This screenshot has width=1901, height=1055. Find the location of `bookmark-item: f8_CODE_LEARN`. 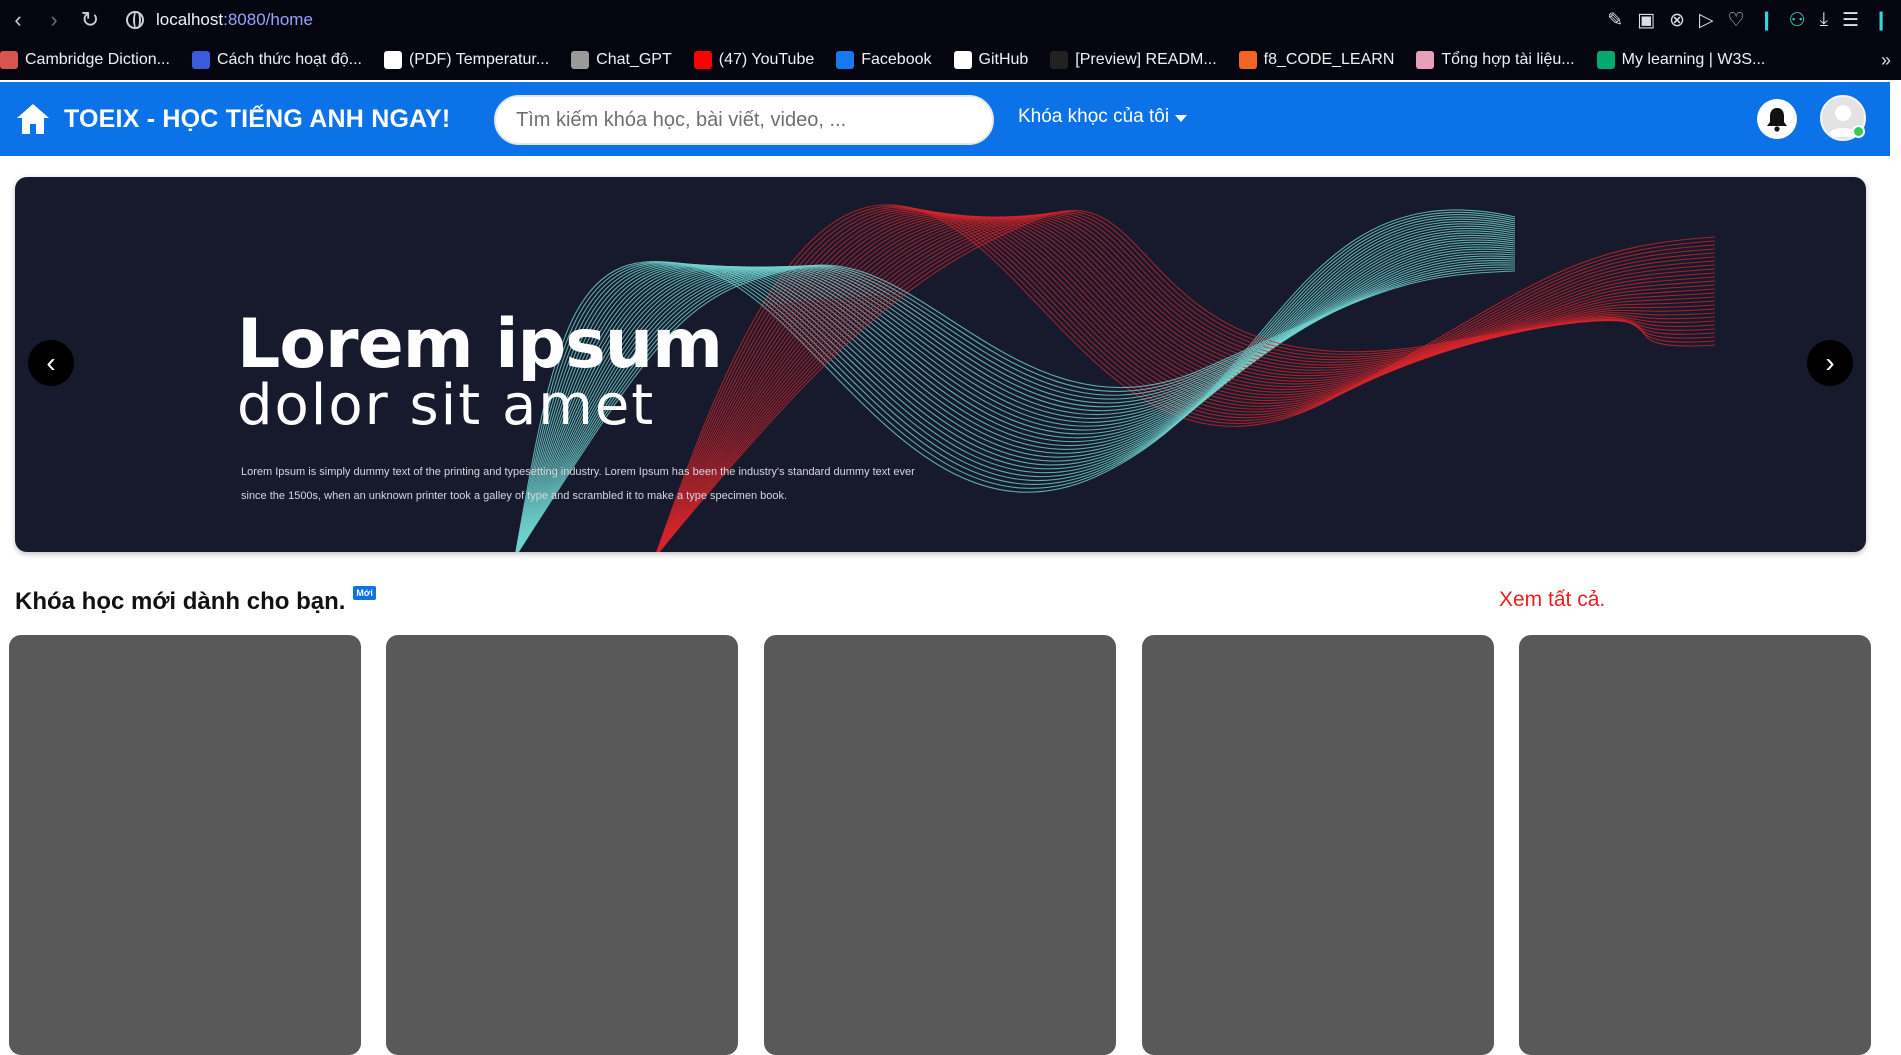

bookmark-item: f8_CODE_LEARN is located at coordinates (1316, 60).